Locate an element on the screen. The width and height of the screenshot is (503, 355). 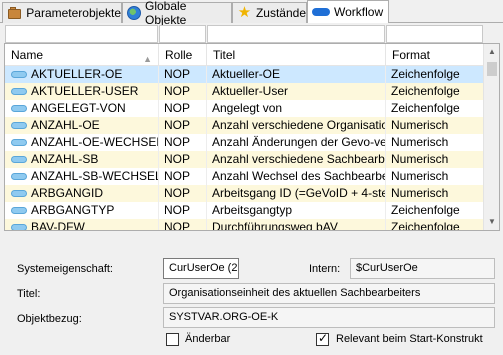
cell-text: AKTUELLER-OE is located at coordinates (77, 74).